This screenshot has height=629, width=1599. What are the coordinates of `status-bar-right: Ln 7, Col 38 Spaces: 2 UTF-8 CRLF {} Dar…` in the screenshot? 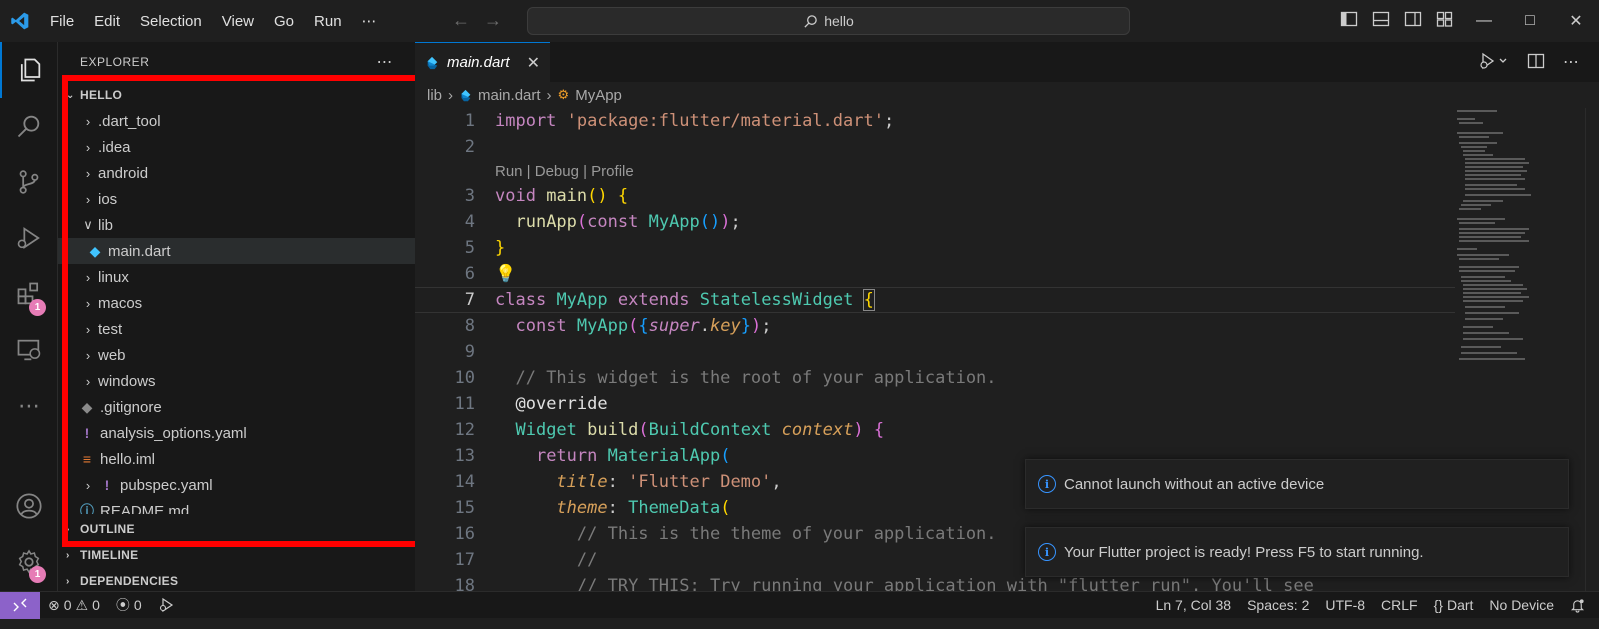 It's located at (1373, 605).